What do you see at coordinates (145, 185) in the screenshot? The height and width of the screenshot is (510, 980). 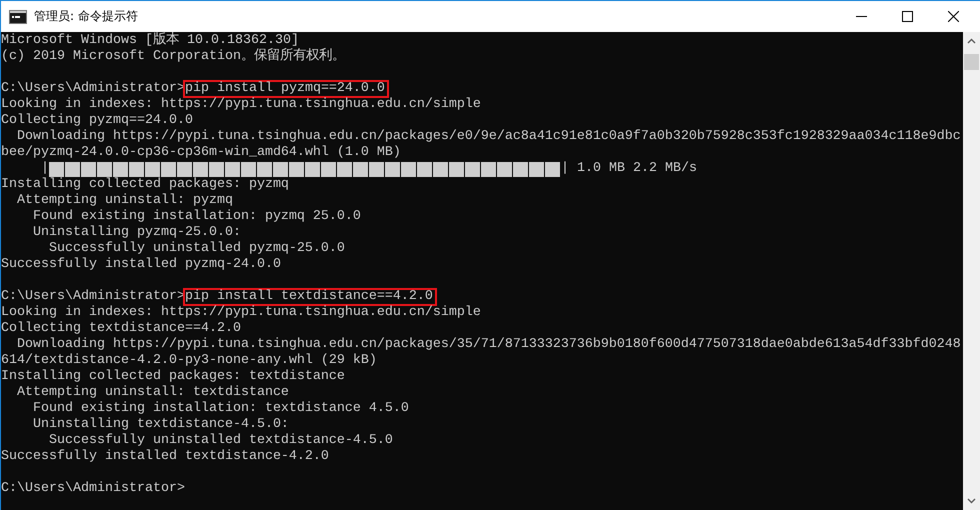 I see `output-line: Installing collected packages: pyzmq` at bounding box center [145, 185].